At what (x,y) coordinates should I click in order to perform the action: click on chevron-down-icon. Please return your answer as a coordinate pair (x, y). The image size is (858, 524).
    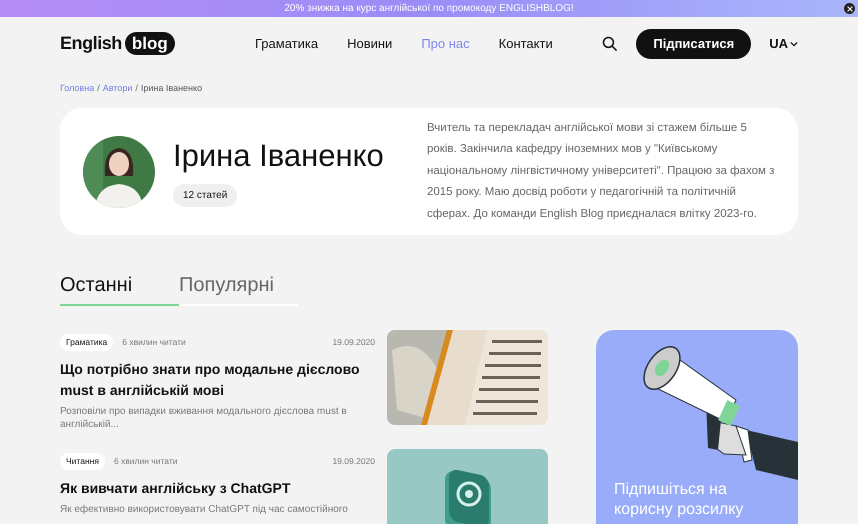
    Looking at the image, I should click on (794, 44).